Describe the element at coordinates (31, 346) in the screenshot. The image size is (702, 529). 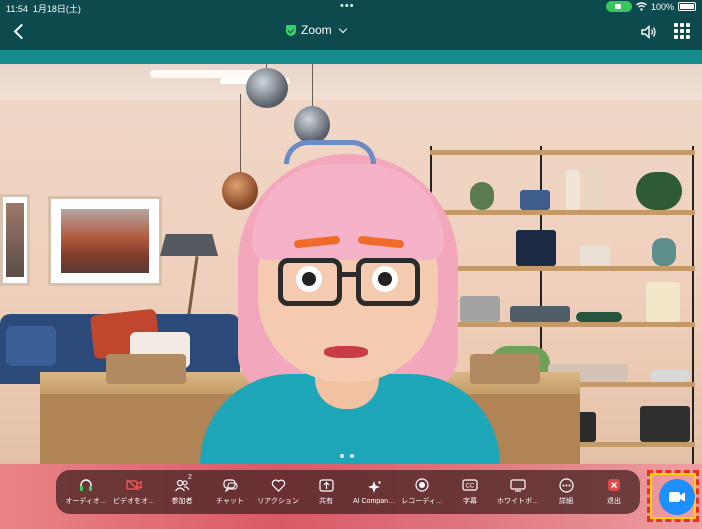
I see `pillow` at that location.